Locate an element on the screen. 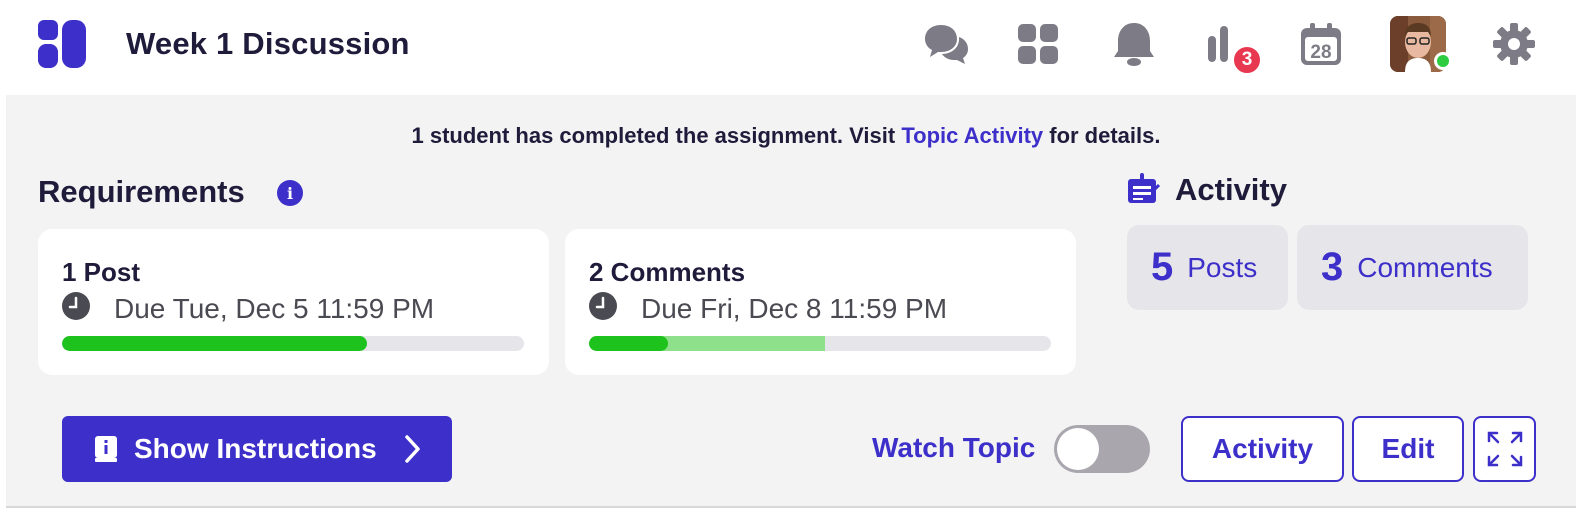  watch-topic-label: Watch Topic is located at coordinates (954, 447).